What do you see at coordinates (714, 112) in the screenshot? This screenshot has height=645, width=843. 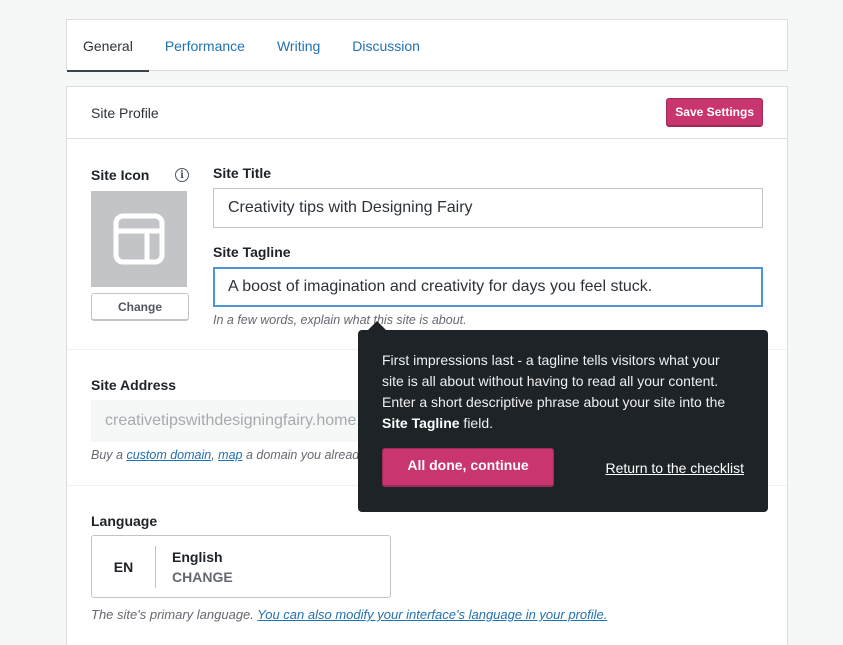 I see `save-settings-button: Save Settings` at bounding box center [714, 112].